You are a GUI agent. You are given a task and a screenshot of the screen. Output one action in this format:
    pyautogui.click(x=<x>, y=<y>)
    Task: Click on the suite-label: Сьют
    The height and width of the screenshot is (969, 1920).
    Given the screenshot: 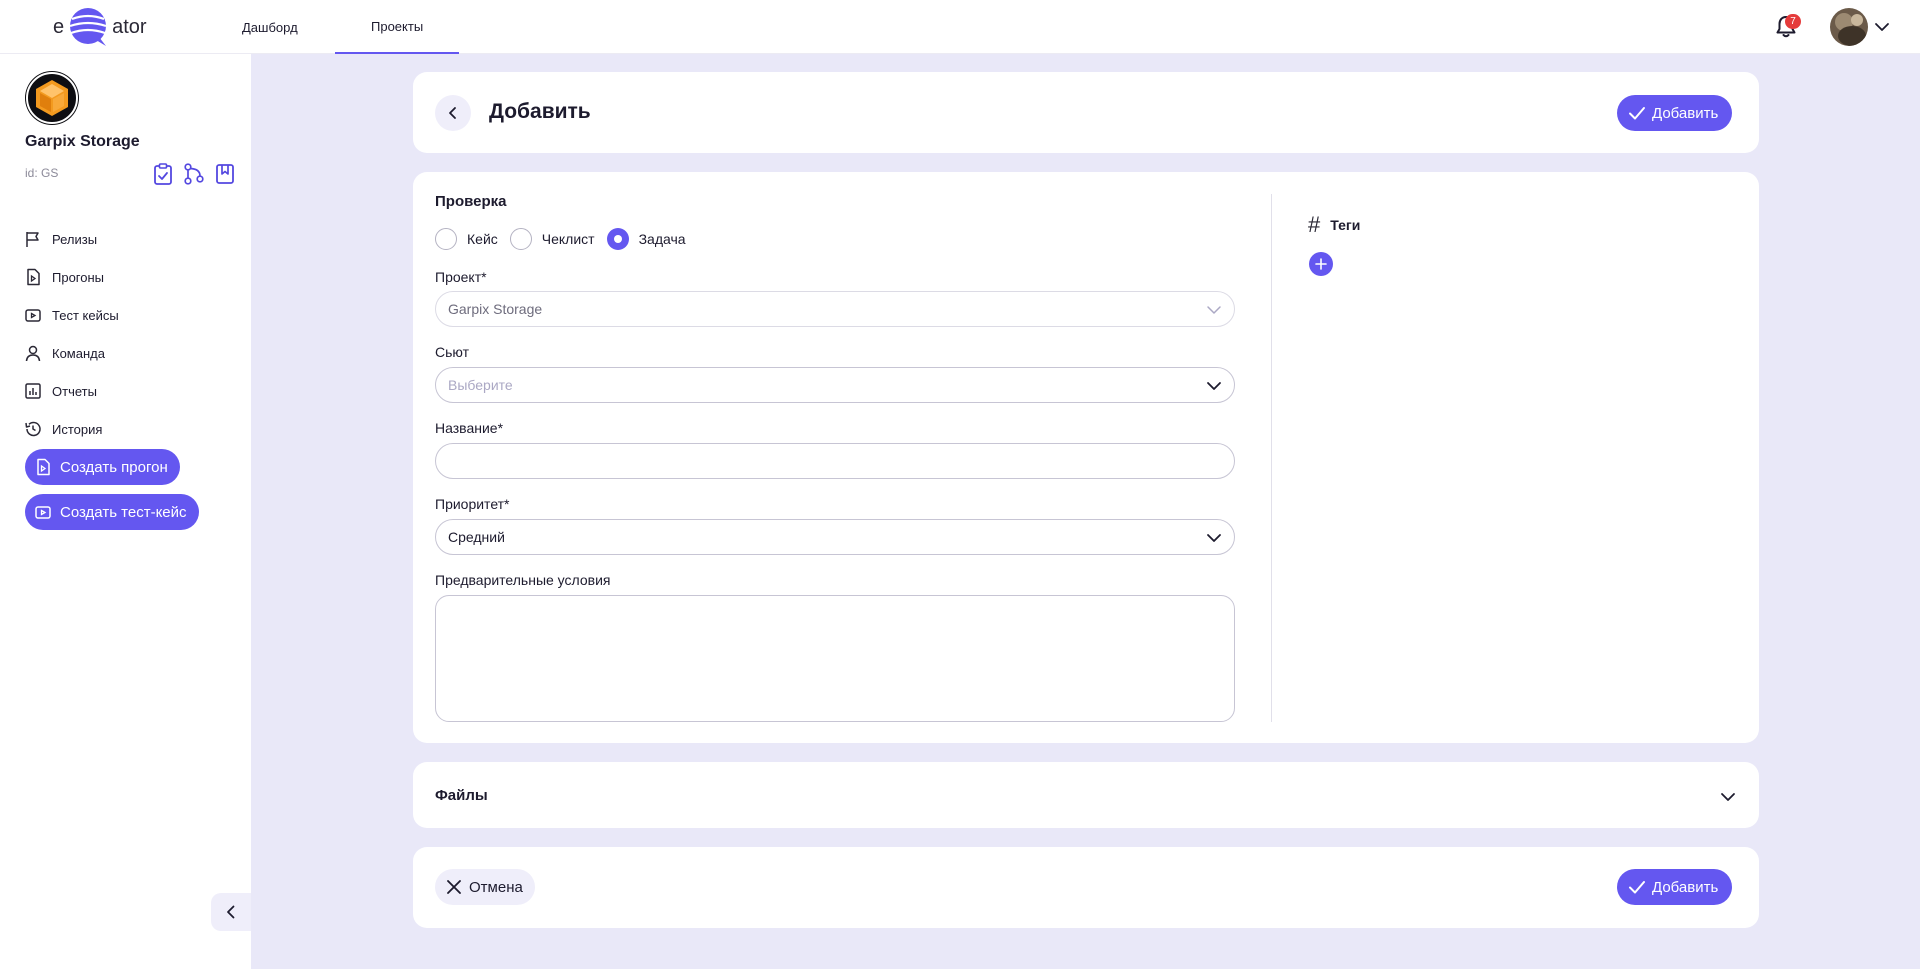 What is the action you would take?
    pyautogui.click(x=452, y=352)
    